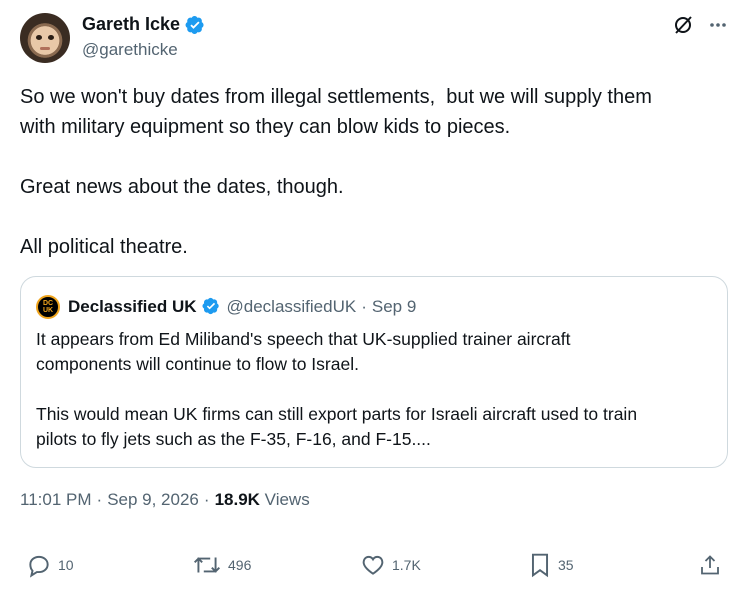  I want to click on bookmark-count: 35, so click(566, 565).